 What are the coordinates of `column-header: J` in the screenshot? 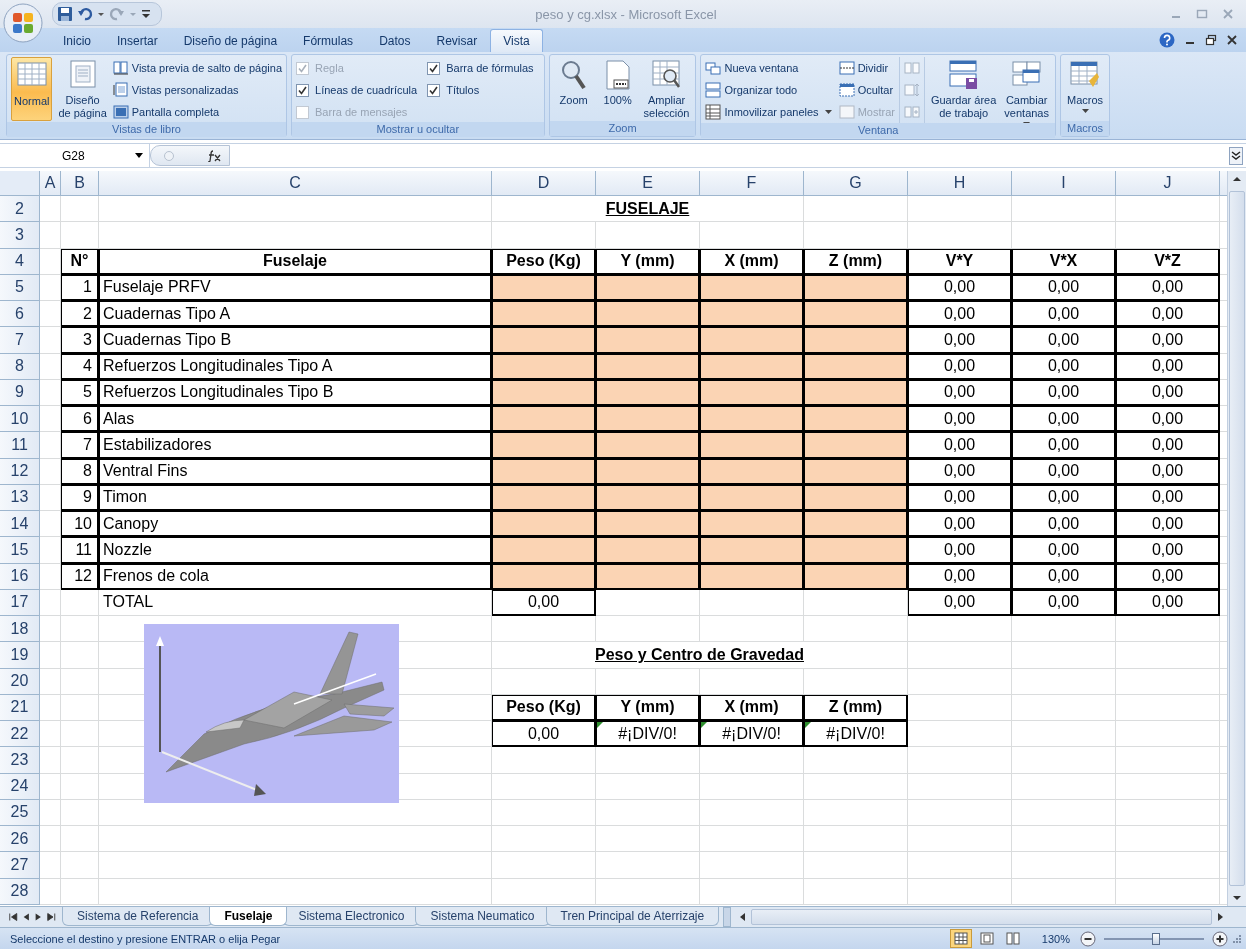 It's located at (1168, 183).